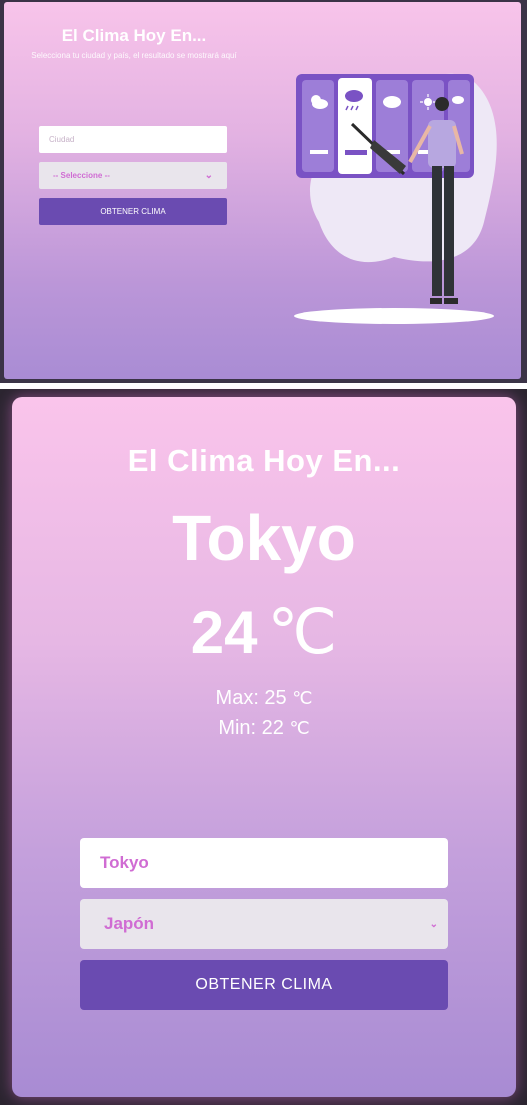 The image size is (527, 1105). I want to click on min-temperature-label: Min: 22, so click(251, 728).